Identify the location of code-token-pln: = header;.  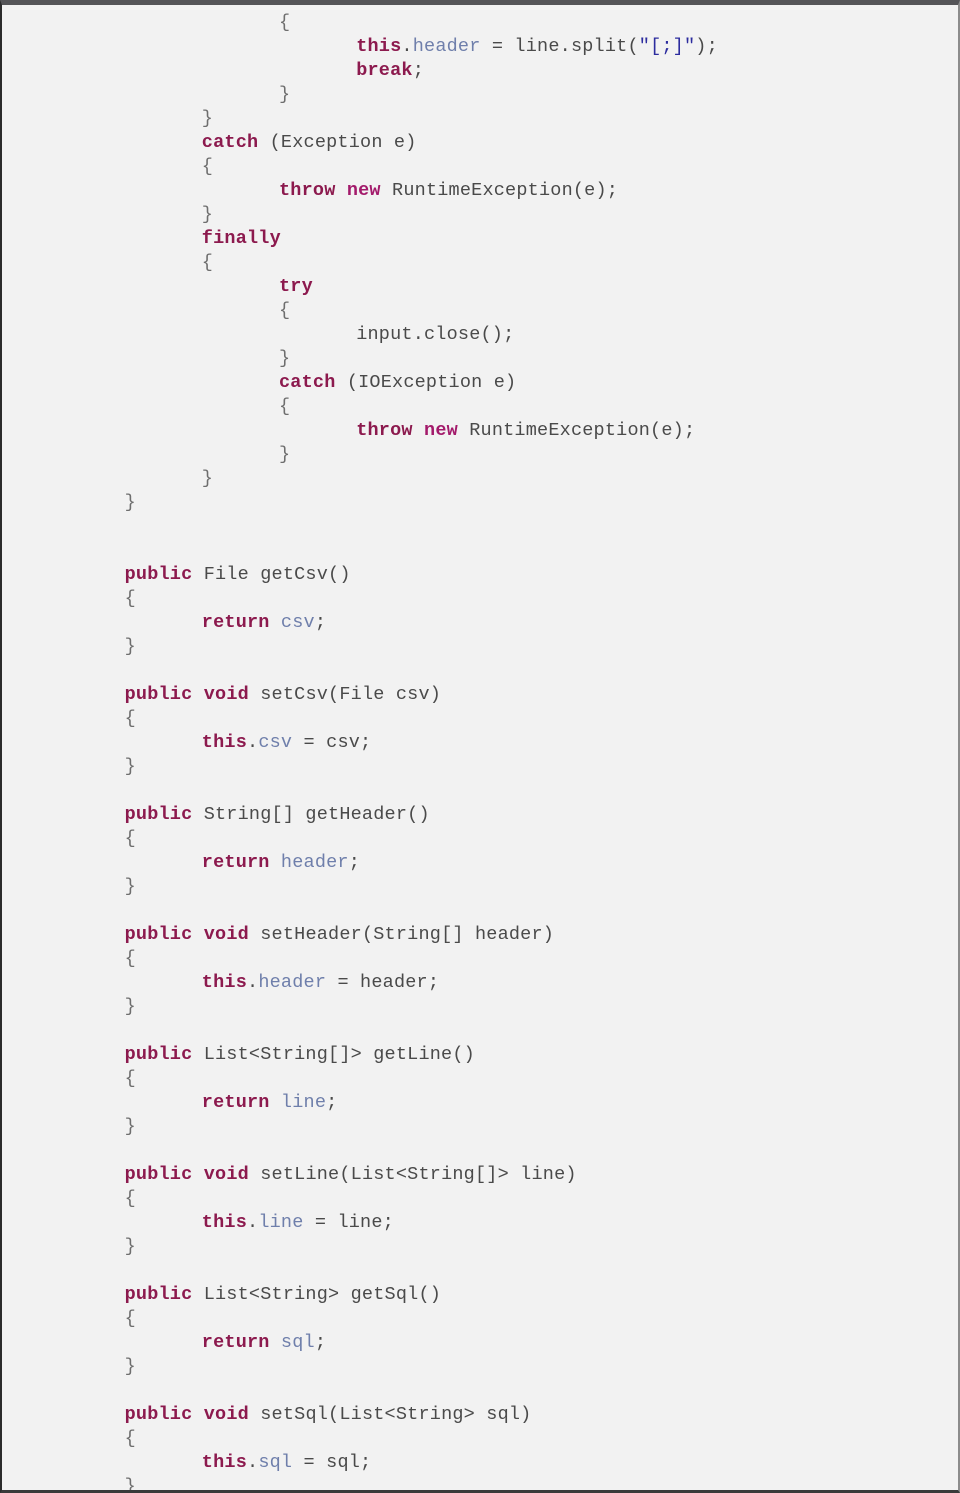
(383, 982).